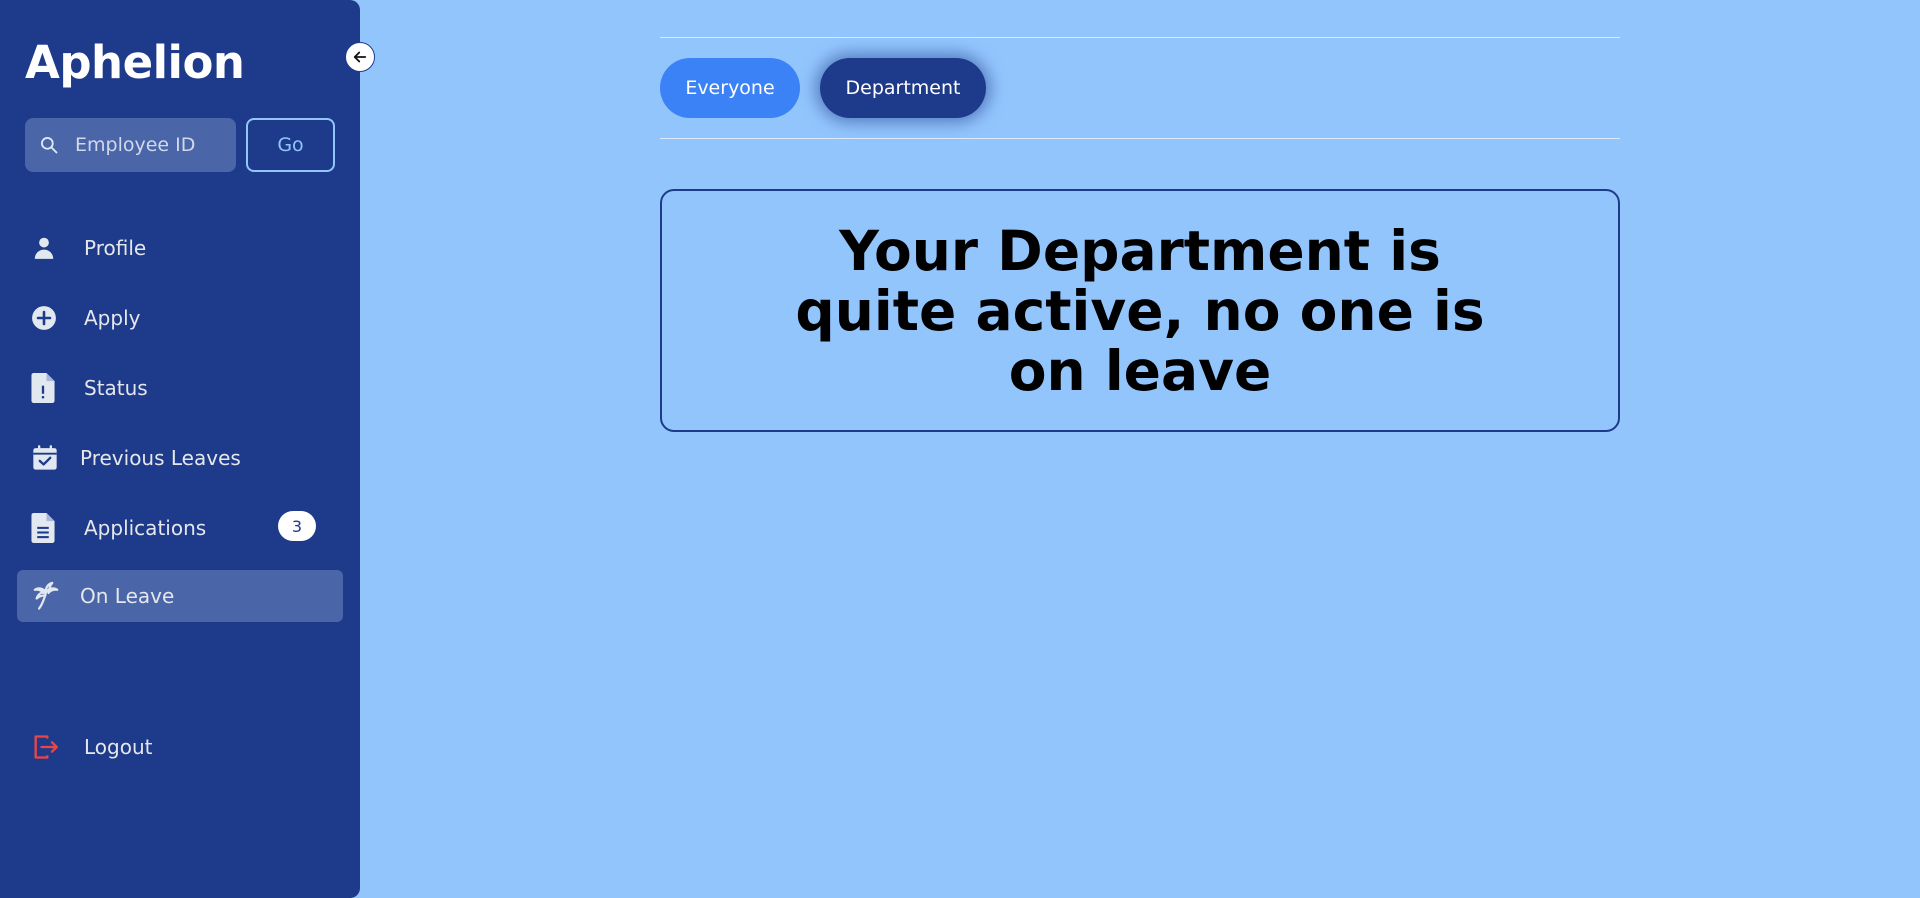  Describe the element at coordinates (1140, 37) in the screenshot. I see `top-divider` at that location.